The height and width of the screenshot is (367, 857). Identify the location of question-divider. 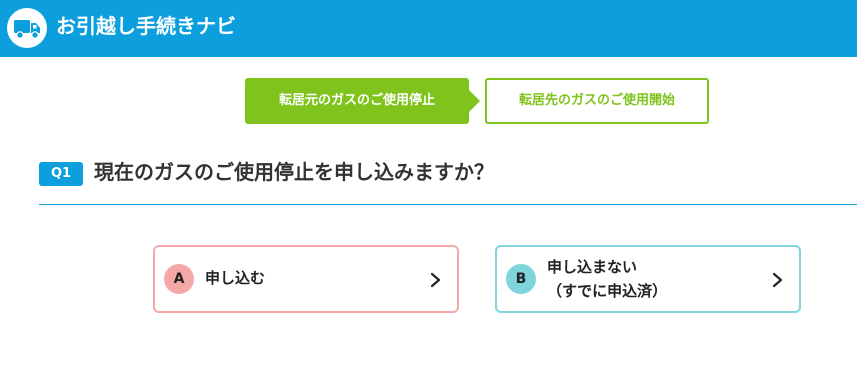
(448, 204).